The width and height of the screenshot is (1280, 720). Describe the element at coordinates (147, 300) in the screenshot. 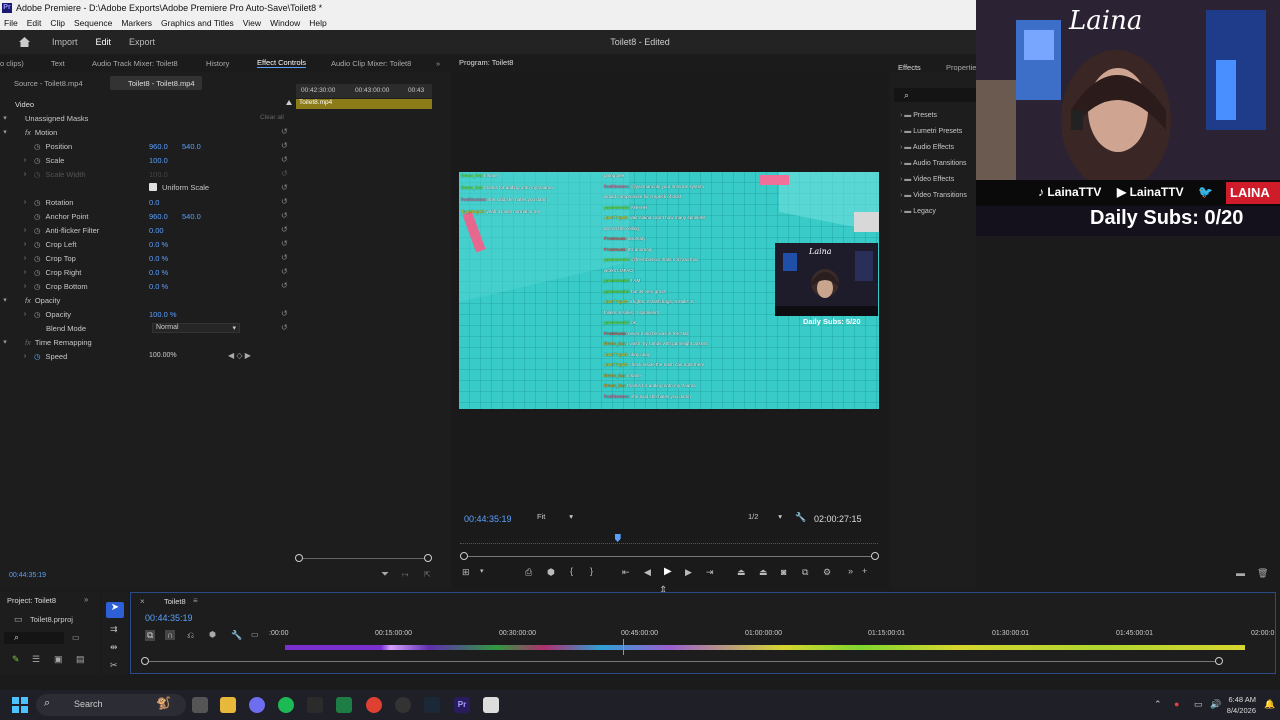

I see `opacity-group-row: ▾ fx Opacity` at that location.